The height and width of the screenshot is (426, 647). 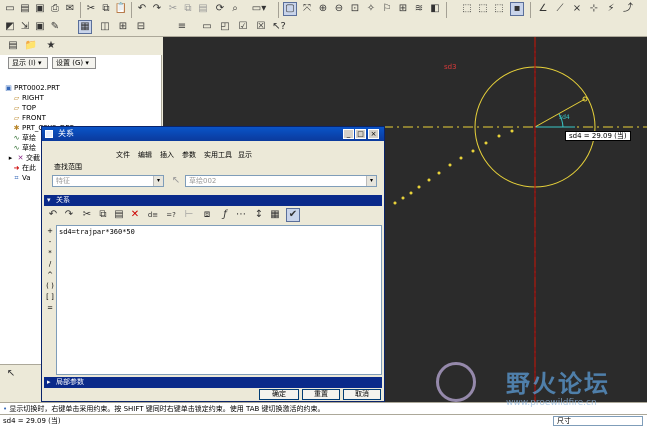 I want to click on part-icon: ◩, so click(x=10, y=27).